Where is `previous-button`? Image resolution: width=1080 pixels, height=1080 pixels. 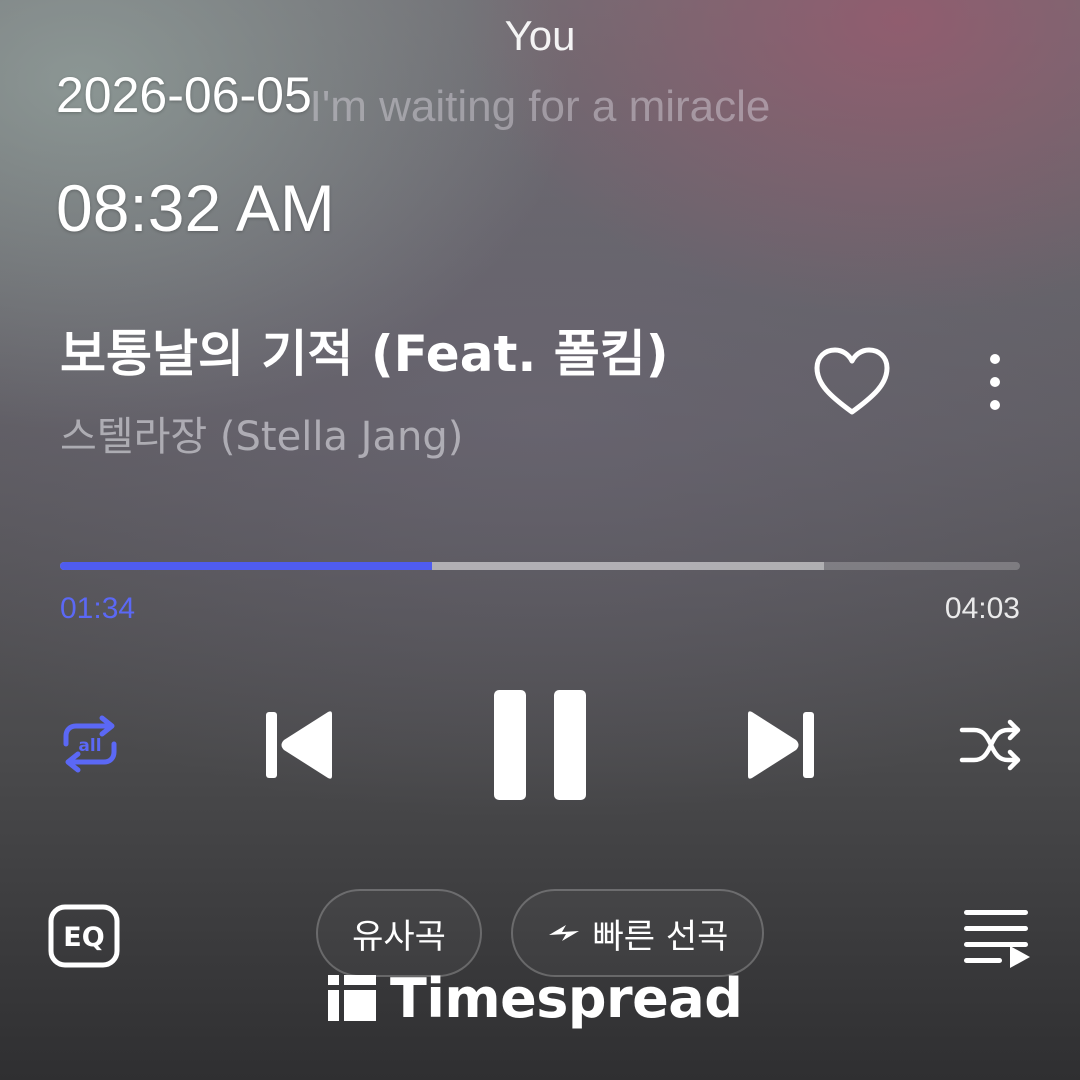
previous-button is located at coordinates (300, 745).